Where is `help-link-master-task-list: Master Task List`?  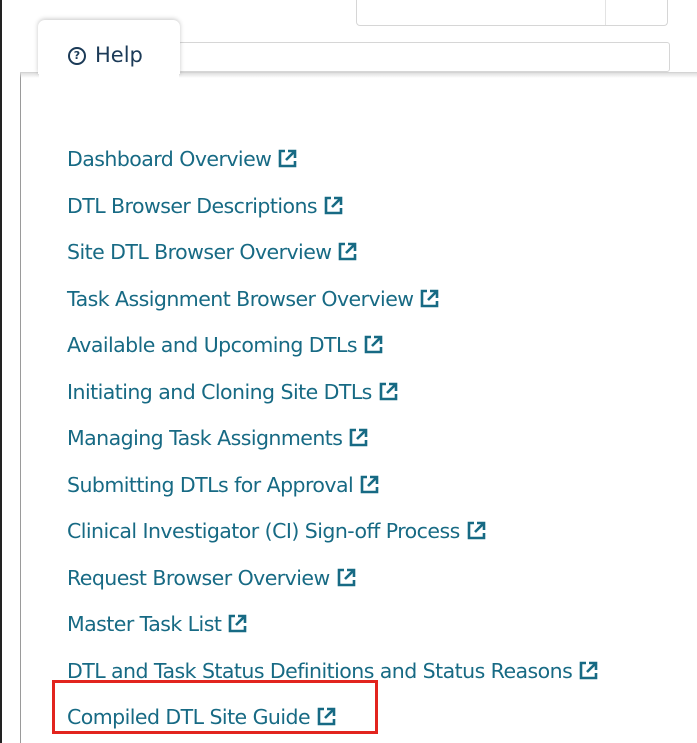 help-link-master-task-list: Master Task List is located at coordinates (144, 624).